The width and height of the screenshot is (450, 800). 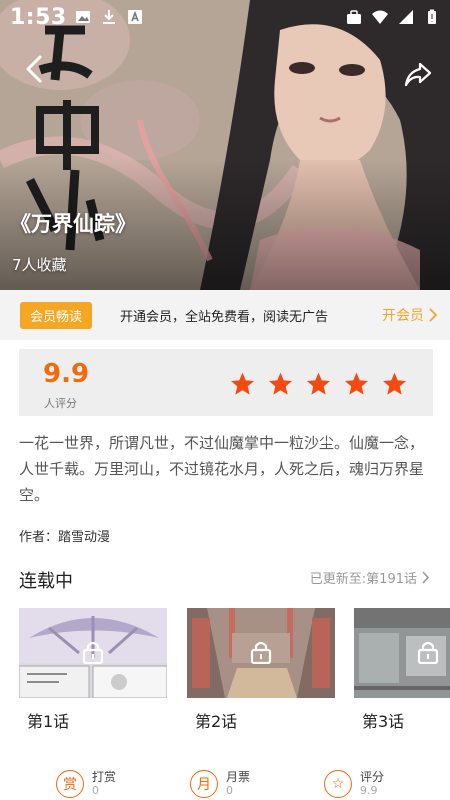 I want to click on vip-promo-text: 开通会员，全站免费看，阅读无广告, so click(x=224, y=317).